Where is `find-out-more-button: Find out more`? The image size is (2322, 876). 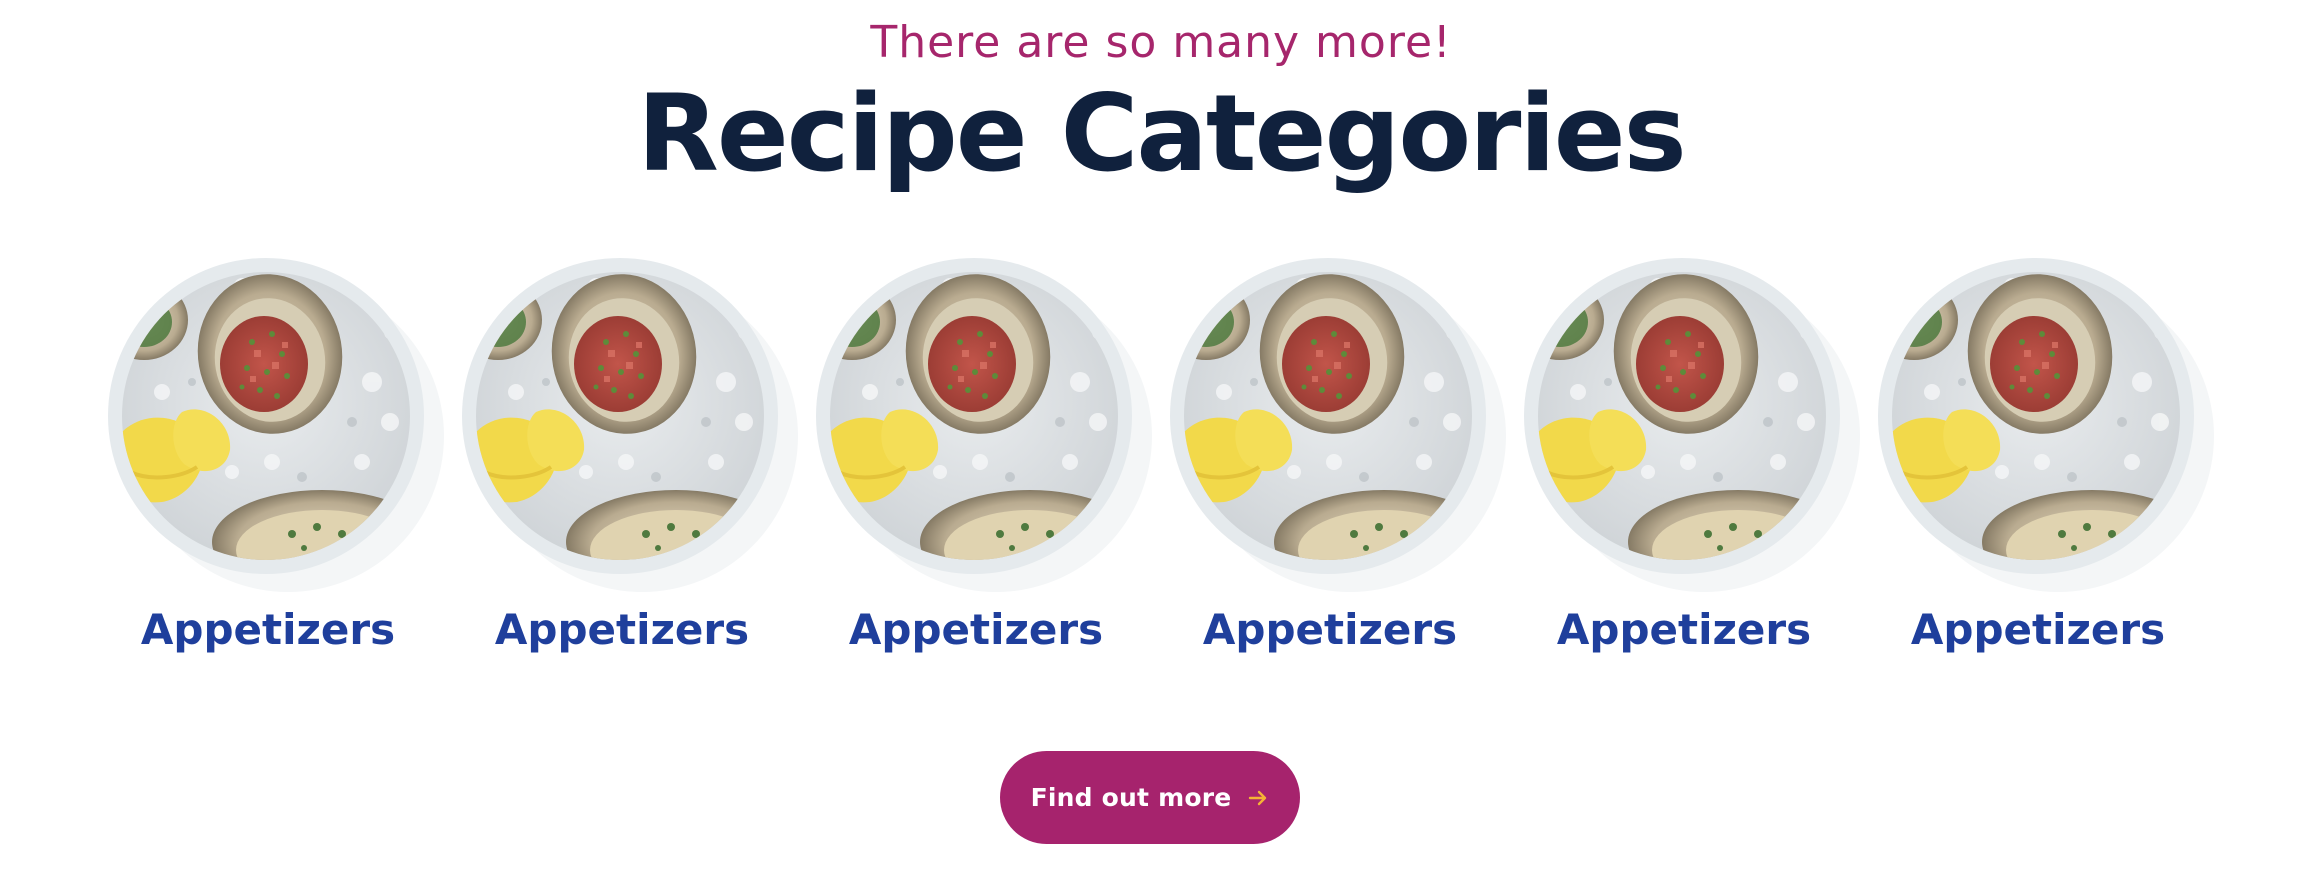
find-out-more-button: Find out more is located at coordinates (1150, 797).